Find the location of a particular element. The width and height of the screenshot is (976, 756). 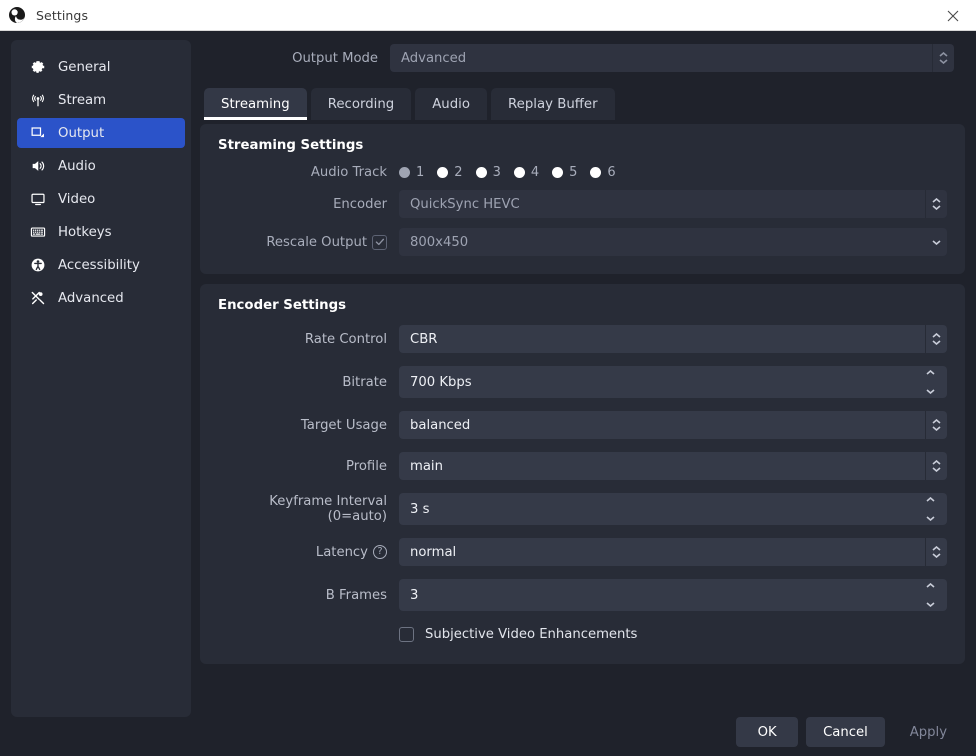

output-mode-label: Output Mode is located at coordinates (335, 58).